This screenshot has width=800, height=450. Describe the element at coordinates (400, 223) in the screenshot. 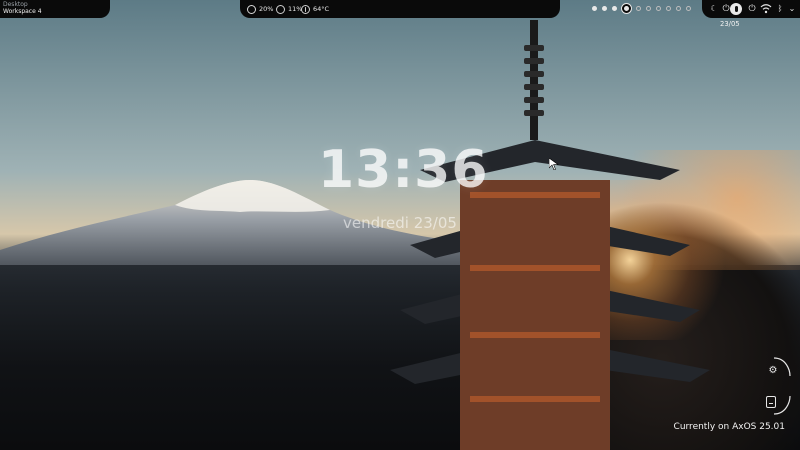

I see `desktop-clock-date: vendredi 23/05` at that location.